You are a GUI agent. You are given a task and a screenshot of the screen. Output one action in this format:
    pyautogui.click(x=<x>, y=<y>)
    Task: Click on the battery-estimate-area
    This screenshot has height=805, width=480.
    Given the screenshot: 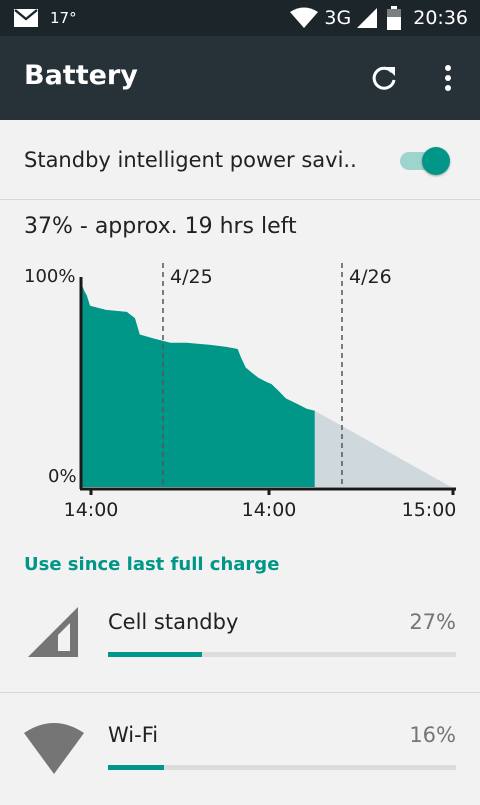 What is the action you would take?
    pyautogui.click(x=383, y=448)
    